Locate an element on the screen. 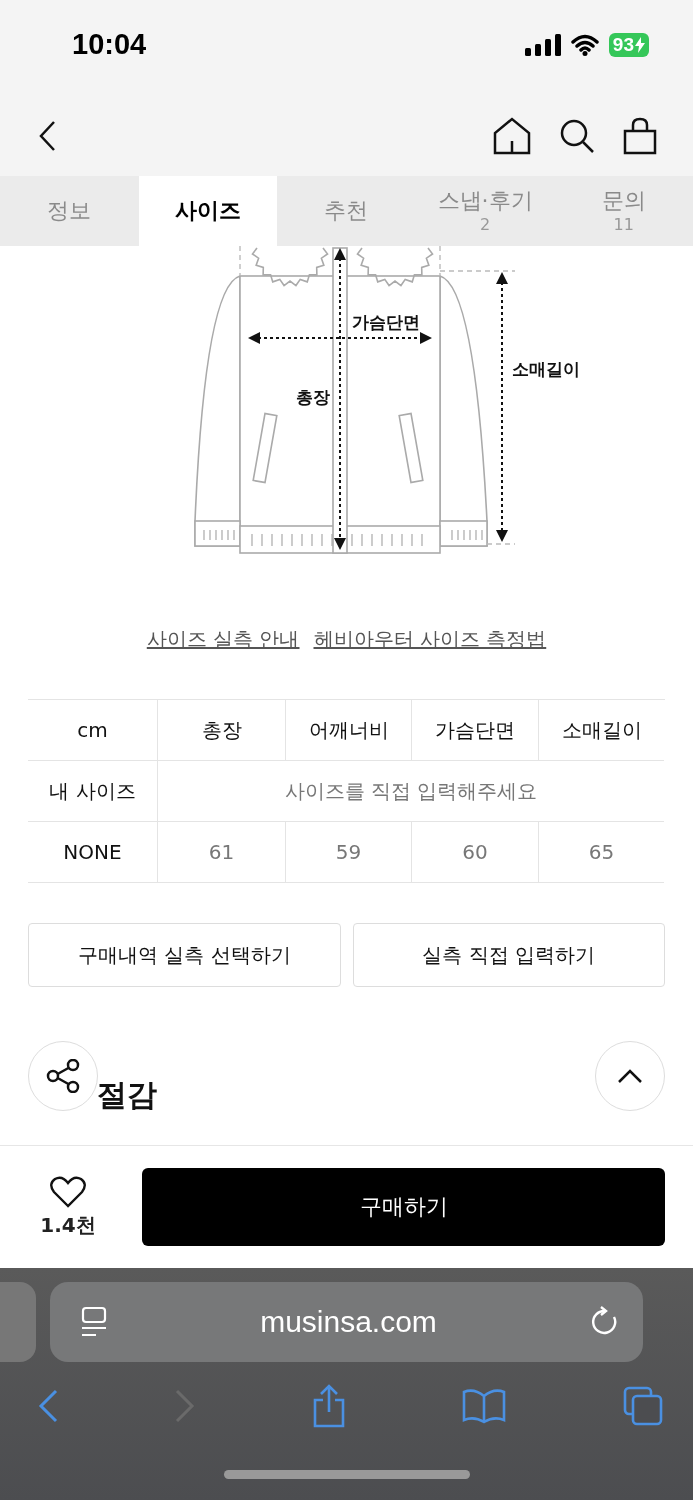 The width and height of the screenshot is (693, 1500). book-icon is located at coordinates (484, 1406).